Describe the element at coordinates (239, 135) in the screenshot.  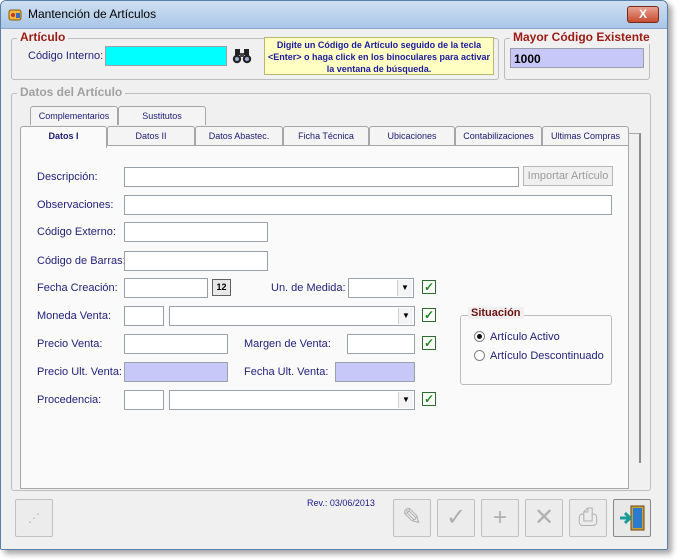
I see `tab-datos-abastec: Datos Abastec.` at that location.